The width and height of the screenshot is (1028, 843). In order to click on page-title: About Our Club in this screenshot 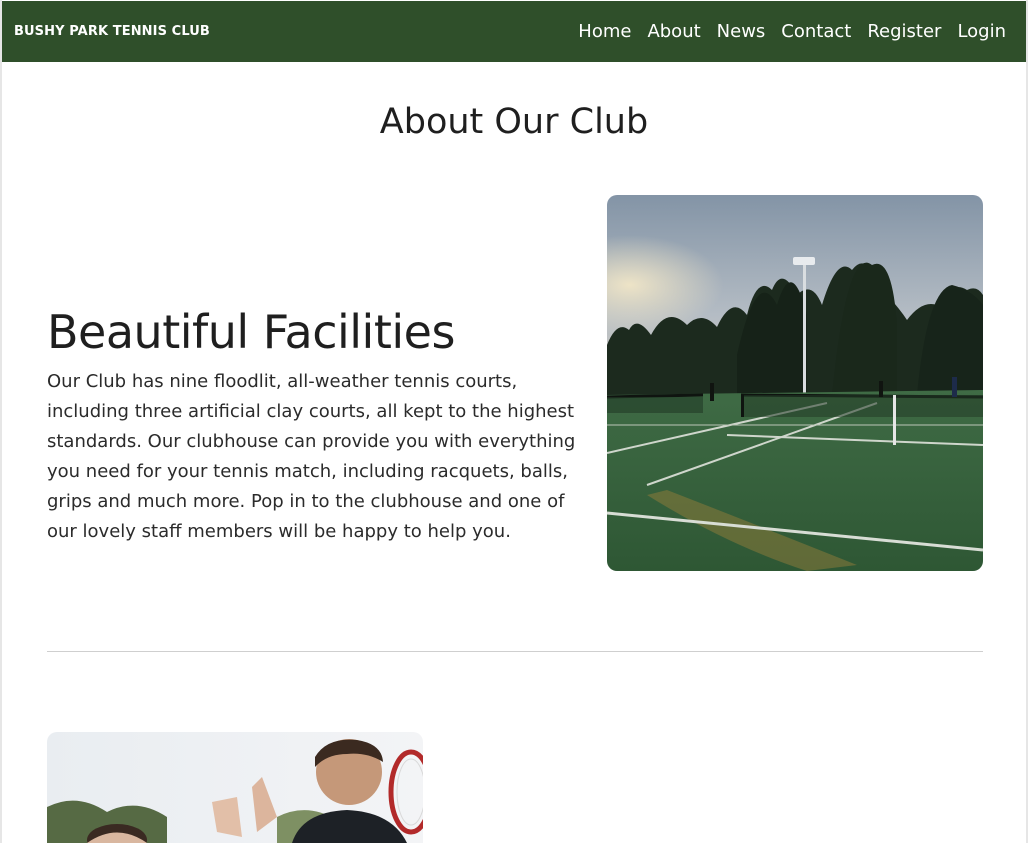, I will do `click(514, 122)`.